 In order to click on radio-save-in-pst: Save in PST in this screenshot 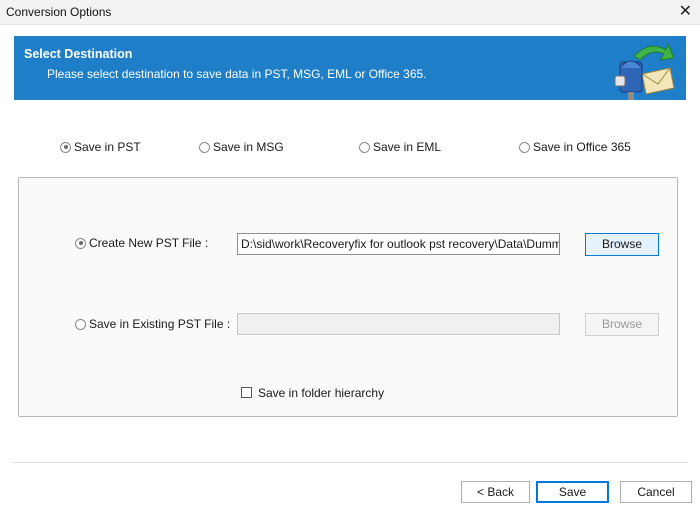, I will do `click(100, 147)`.